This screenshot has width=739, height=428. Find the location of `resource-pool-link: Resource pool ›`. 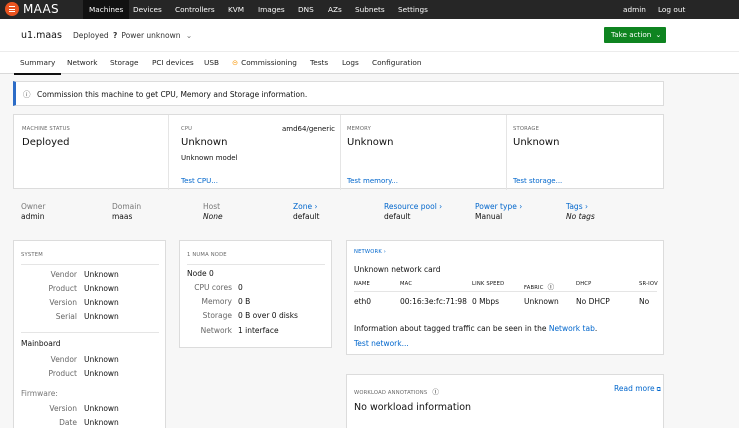

resource-pool-link: Resource pool › is located at coordinates (413, 206).